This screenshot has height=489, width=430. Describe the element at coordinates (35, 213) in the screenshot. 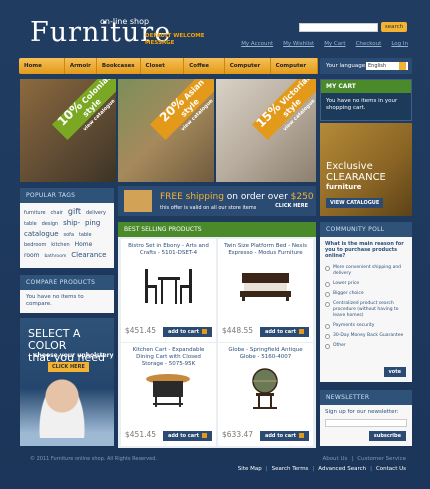

I see `tag-link: furniture` at that location.